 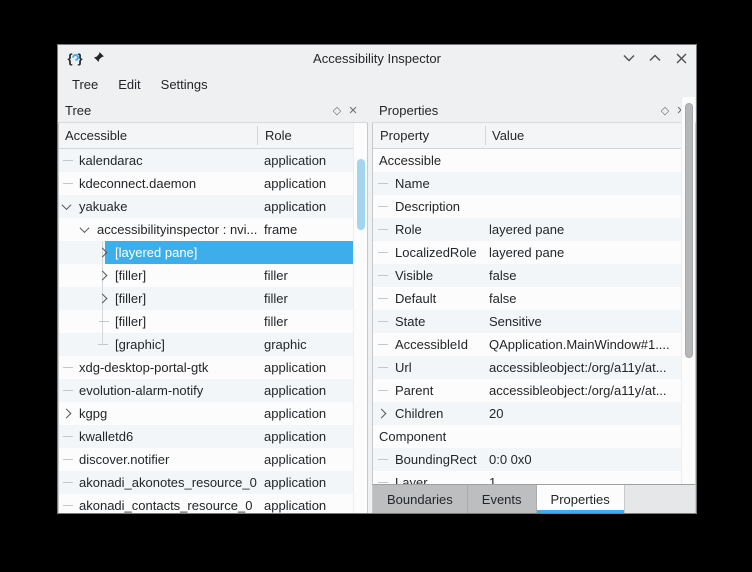 What do you see at coordinates (98, 58) in the screenshot?
I see `keep-above-pin-icon` at bounding box center [98, 58].